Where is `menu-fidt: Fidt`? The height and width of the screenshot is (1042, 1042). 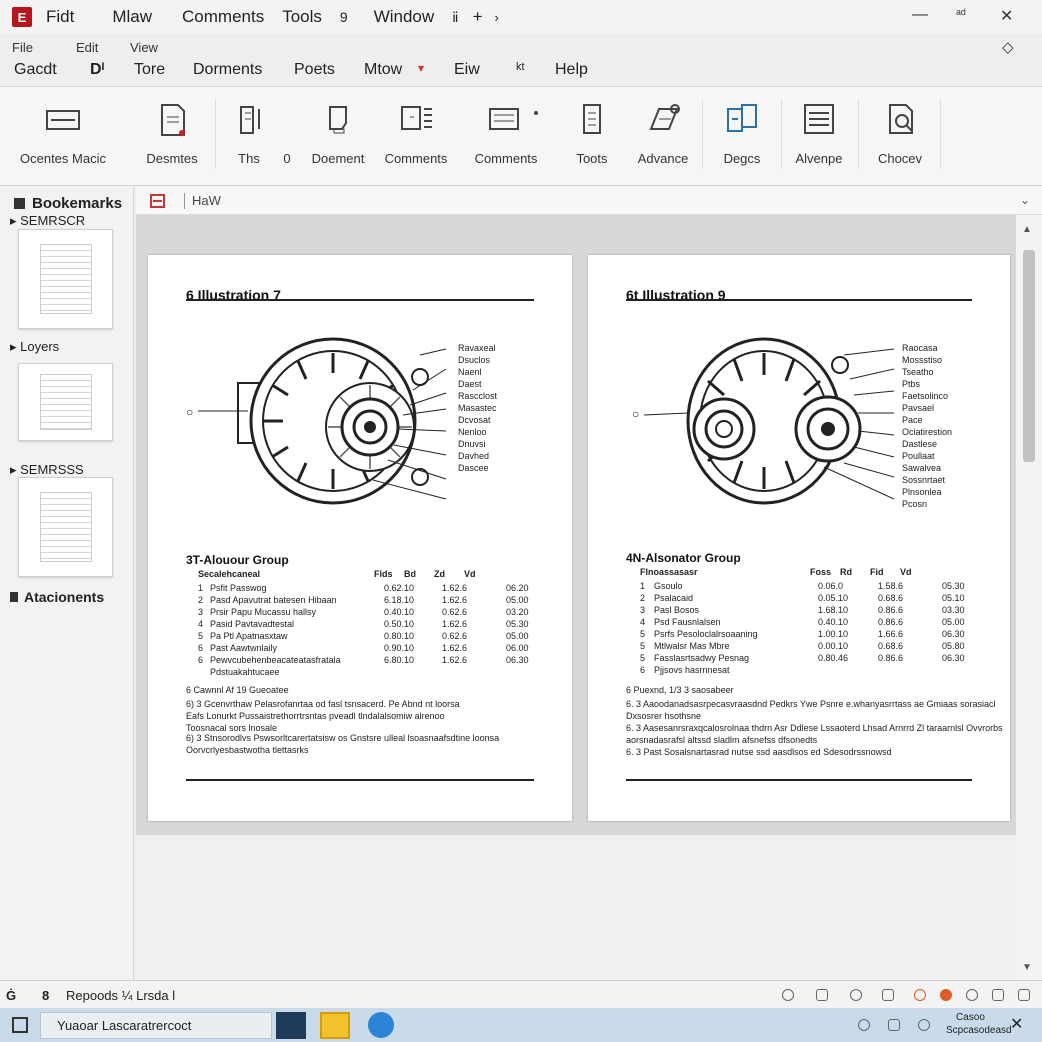 menu-fidt: Fidt is located at coordinates (60, 17).